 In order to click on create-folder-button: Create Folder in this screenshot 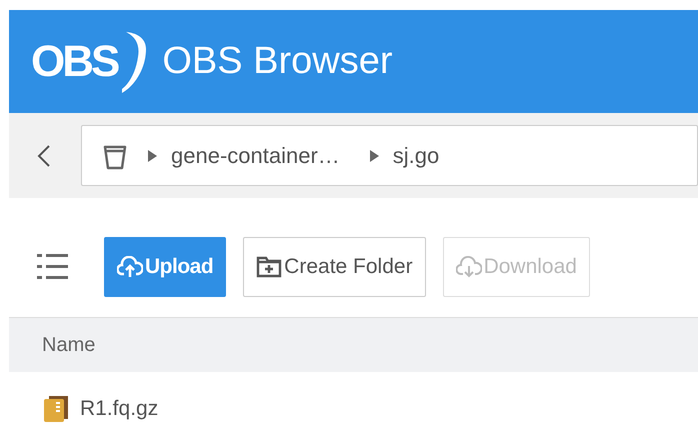, I will do `click(334, 267)`.